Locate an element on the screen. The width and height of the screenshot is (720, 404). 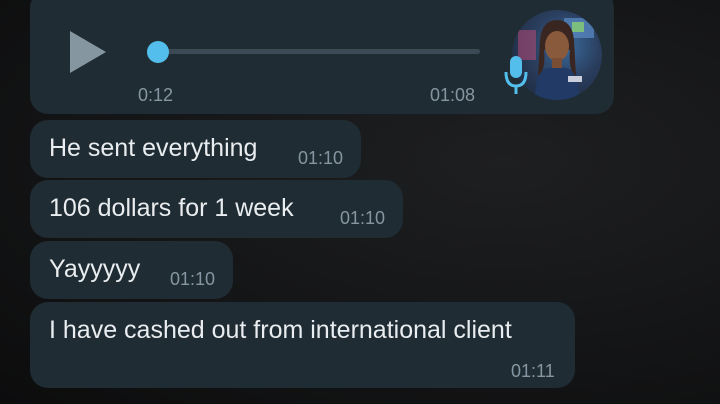
seekbar-thumb is located at coordinates (157, 52).